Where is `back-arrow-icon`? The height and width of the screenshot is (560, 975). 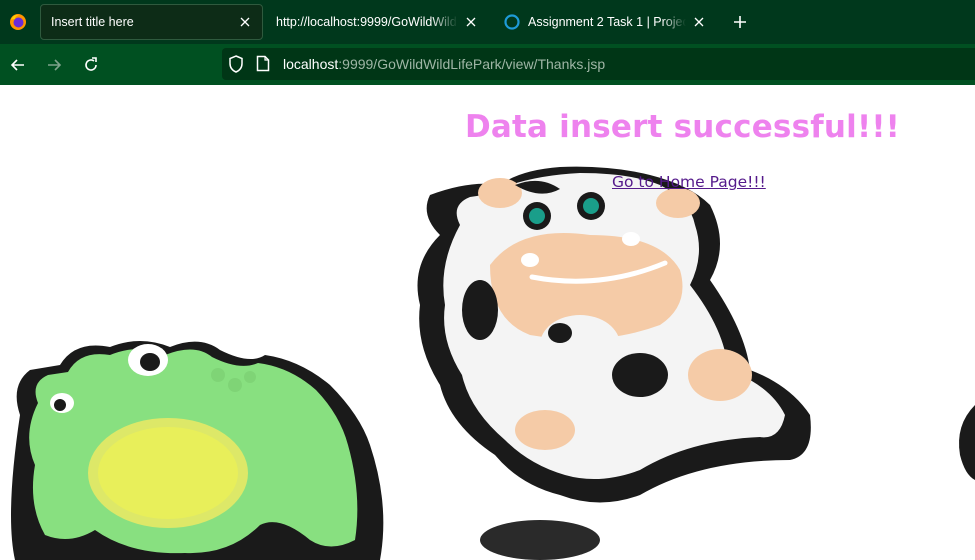
back-arrow-icon is located at coordinates (17, 65).